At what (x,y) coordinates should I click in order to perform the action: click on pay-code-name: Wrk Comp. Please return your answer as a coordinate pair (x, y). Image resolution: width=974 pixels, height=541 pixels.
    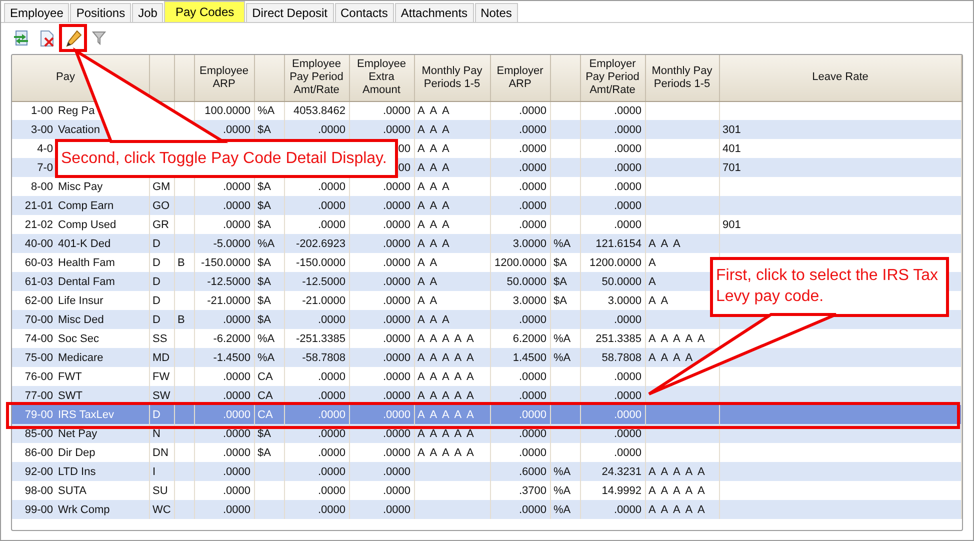
    Looking at the image, I should click on (84, 510).